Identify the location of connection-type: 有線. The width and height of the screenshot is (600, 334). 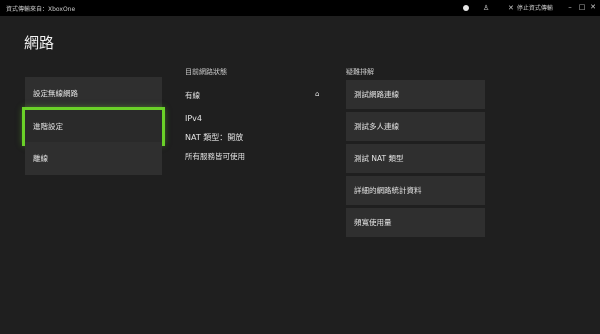
(192, 95).